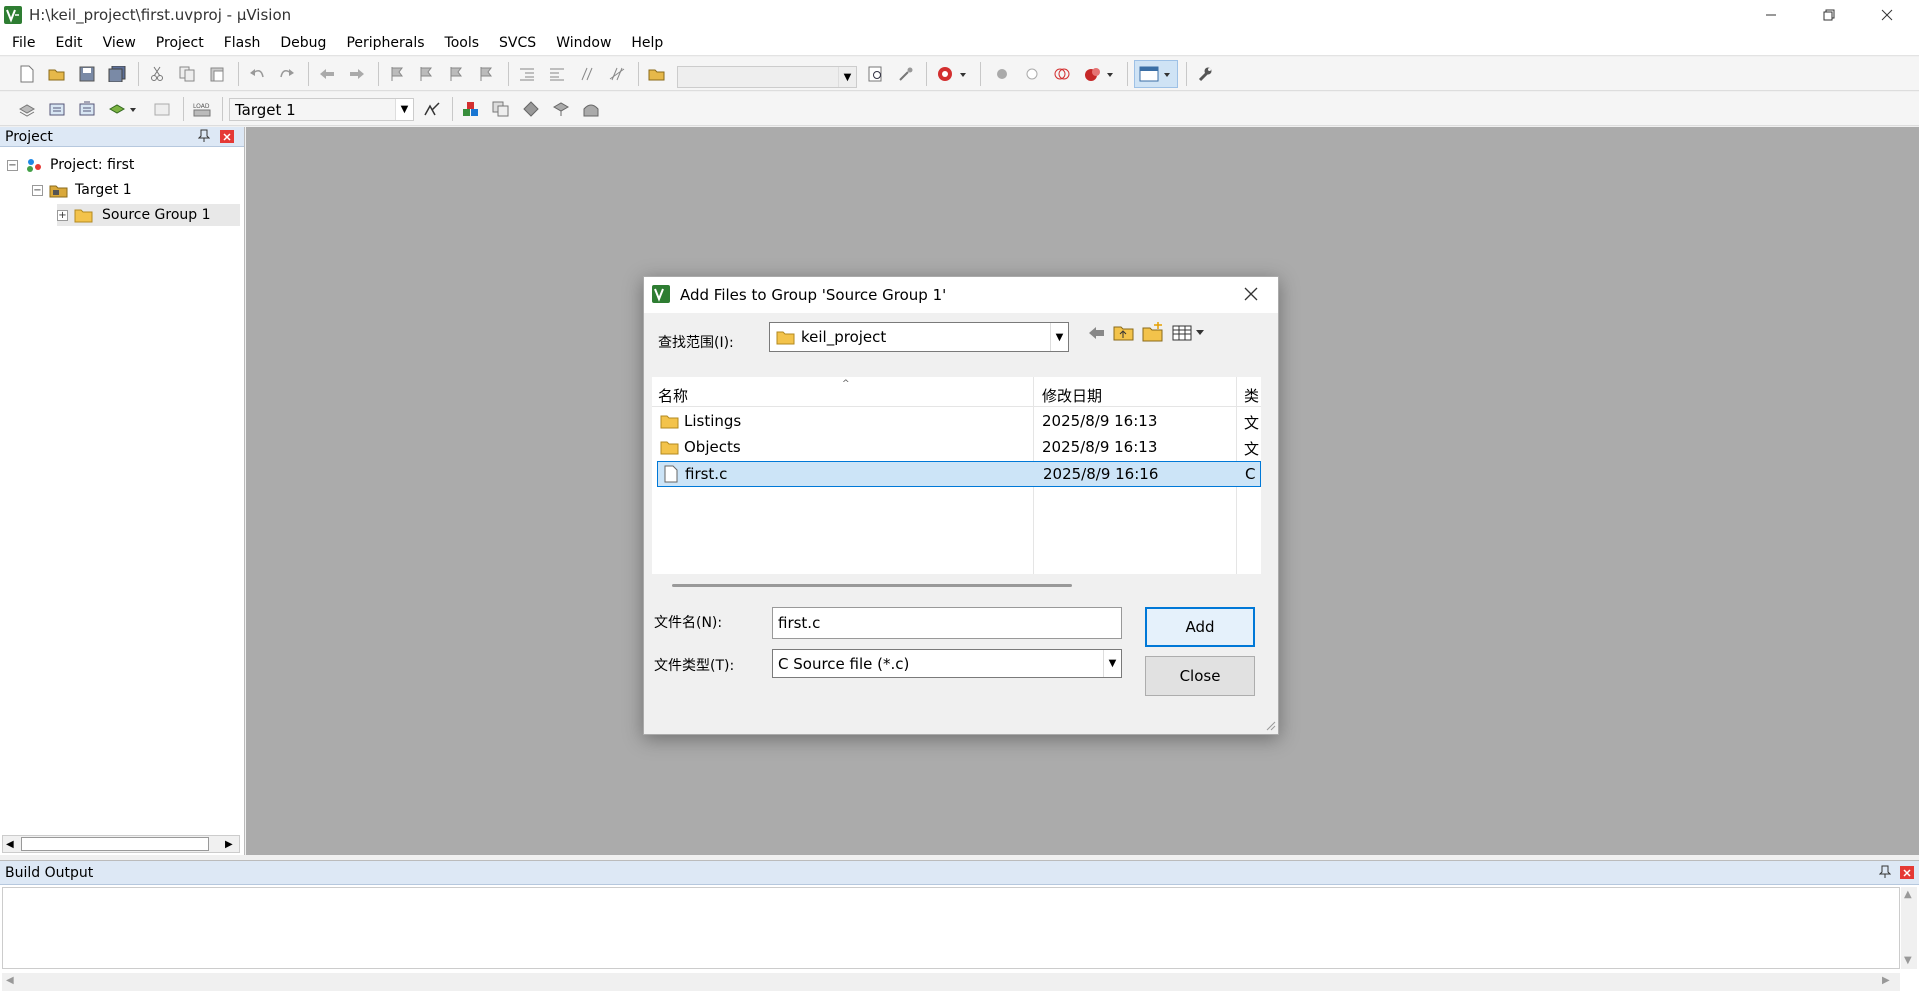  What do you see at coordinates (57, 74) in the screenshot?
I see `open-file-icon` at bounding box center [57, 74].